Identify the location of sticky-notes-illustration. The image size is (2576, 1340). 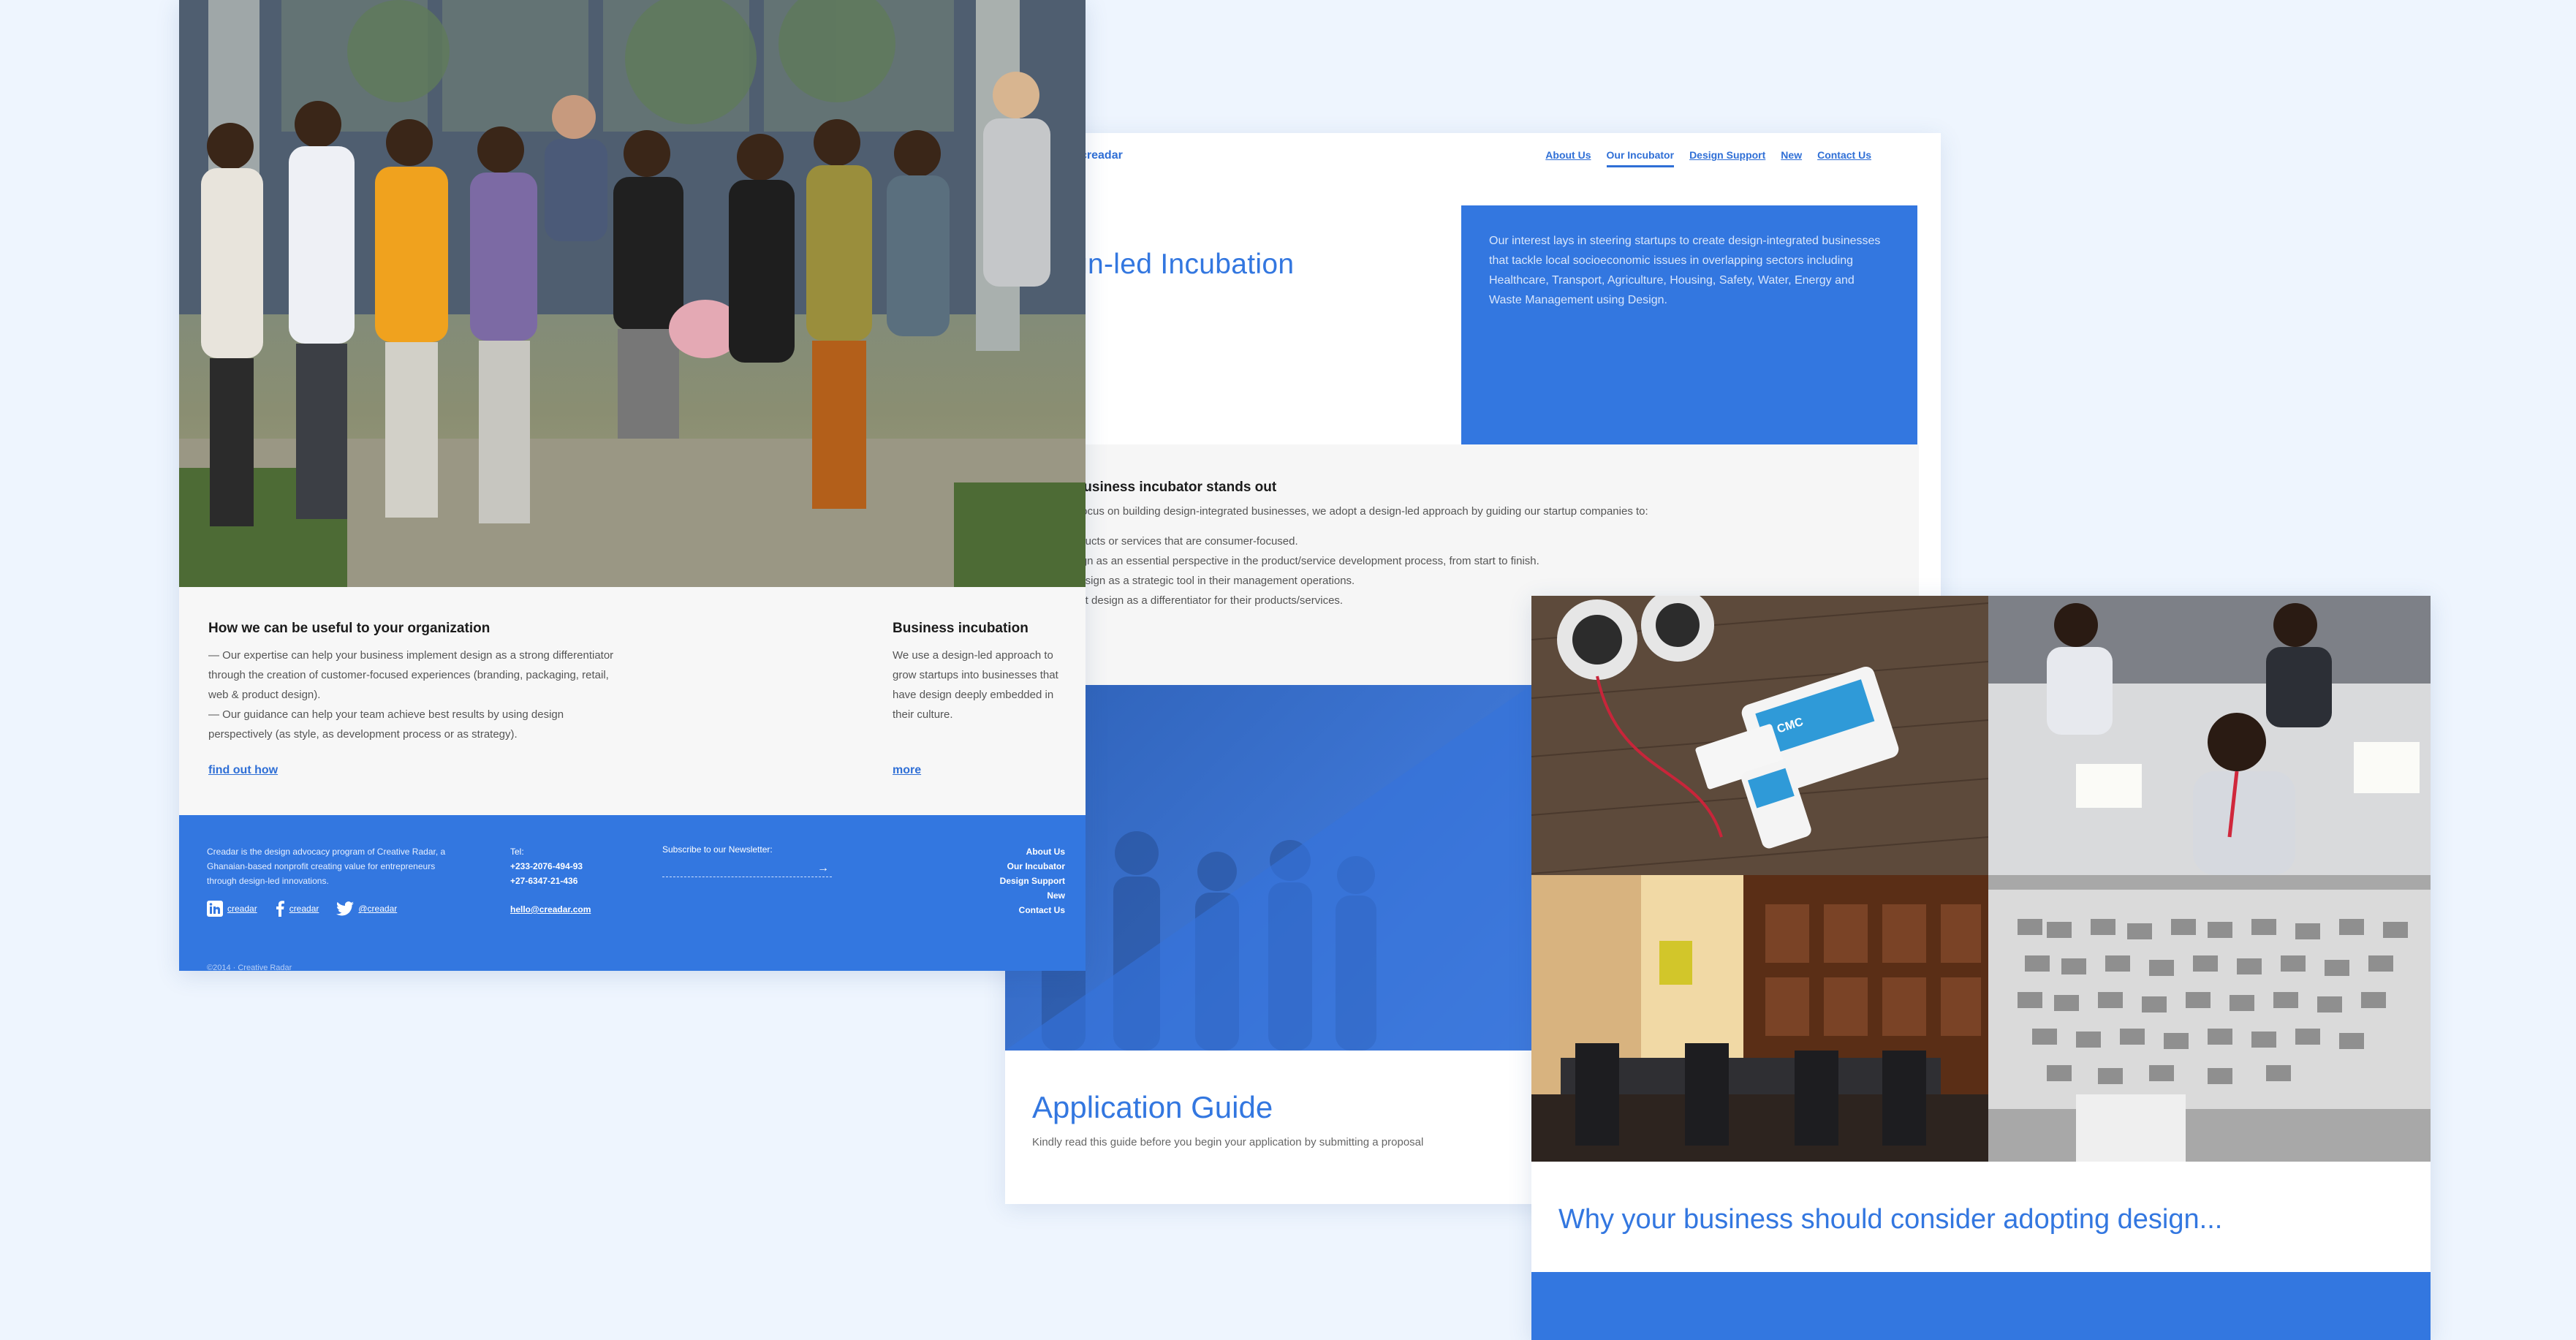
(2209, 1026).